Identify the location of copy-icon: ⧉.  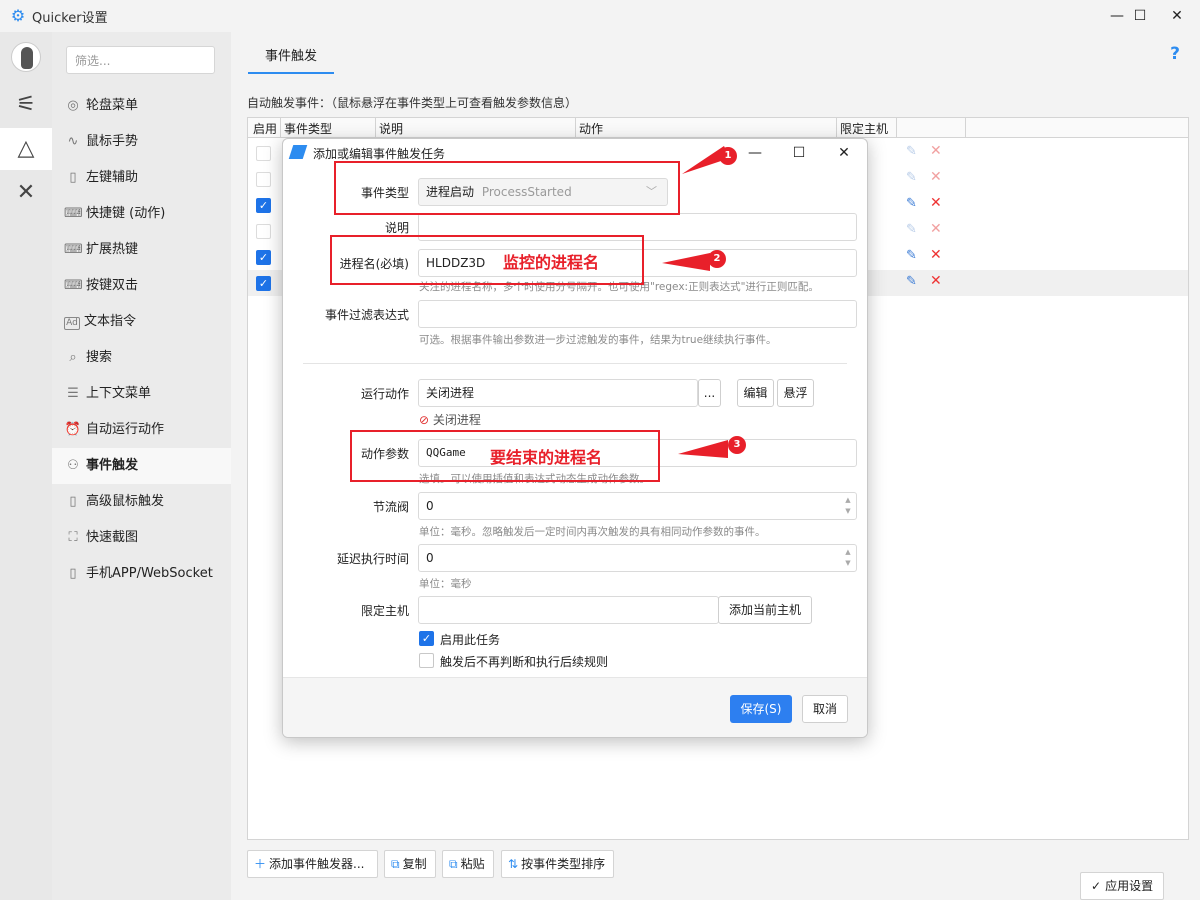
(395, 864).